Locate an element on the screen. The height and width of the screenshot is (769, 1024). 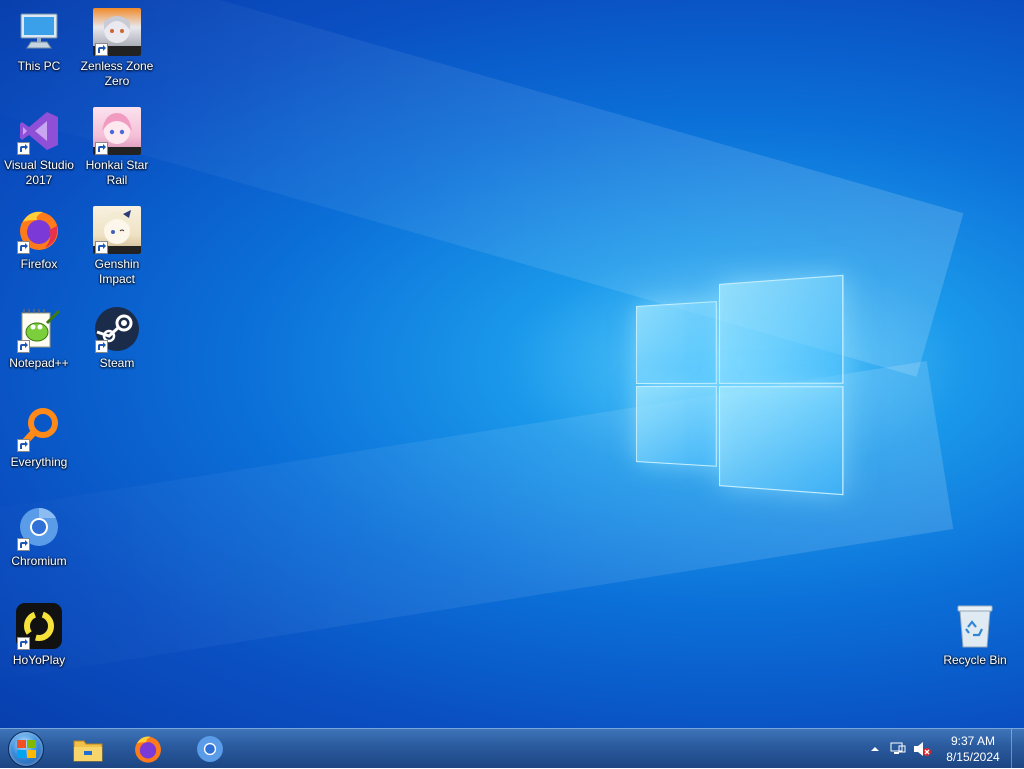
genshin-impact-icon is located at coordinates (117, 230).